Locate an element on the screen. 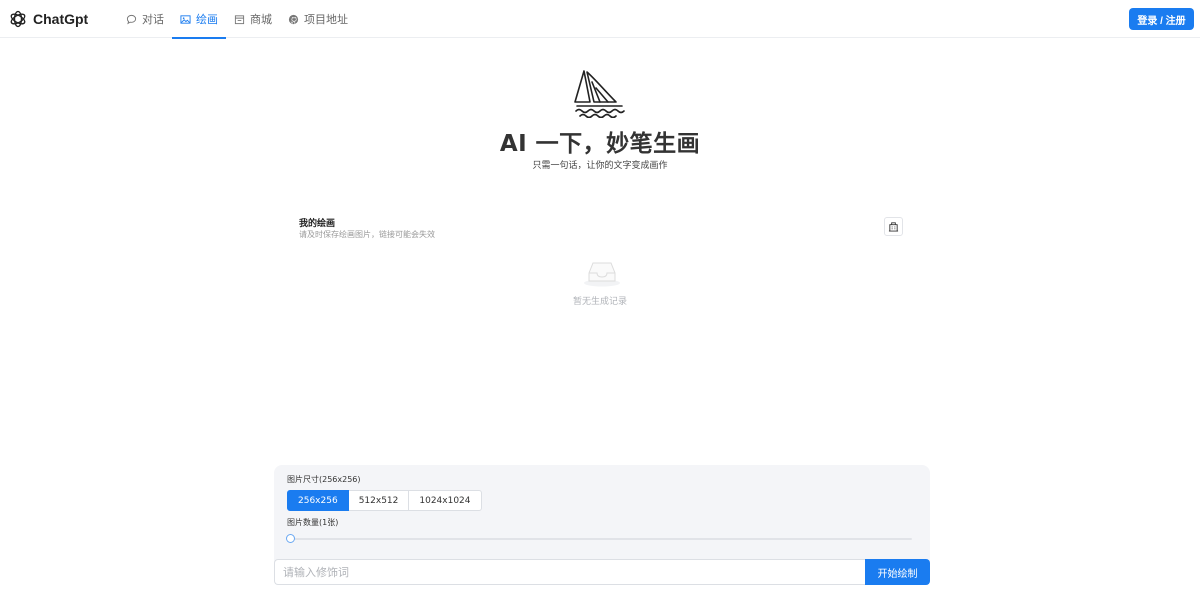 The height and width of the screenshot is (593, 1200). size-option-256: 256x256 is located at coordinates (318, 500).